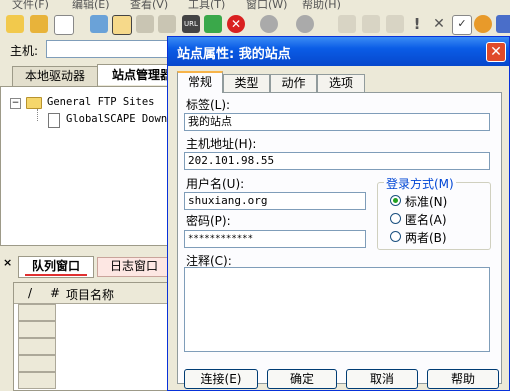  Describe the element at coordinates (463, 379) in the screenshot. I see `help-button: 帮助` at that location.